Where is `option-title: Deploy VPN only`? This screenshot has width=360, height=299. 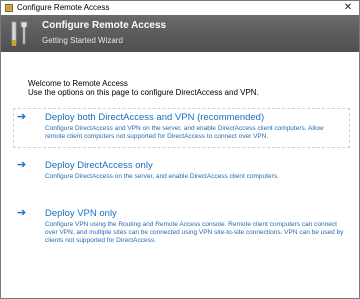 option-title: Deploy VPN only is located at coordinates (81, 213).